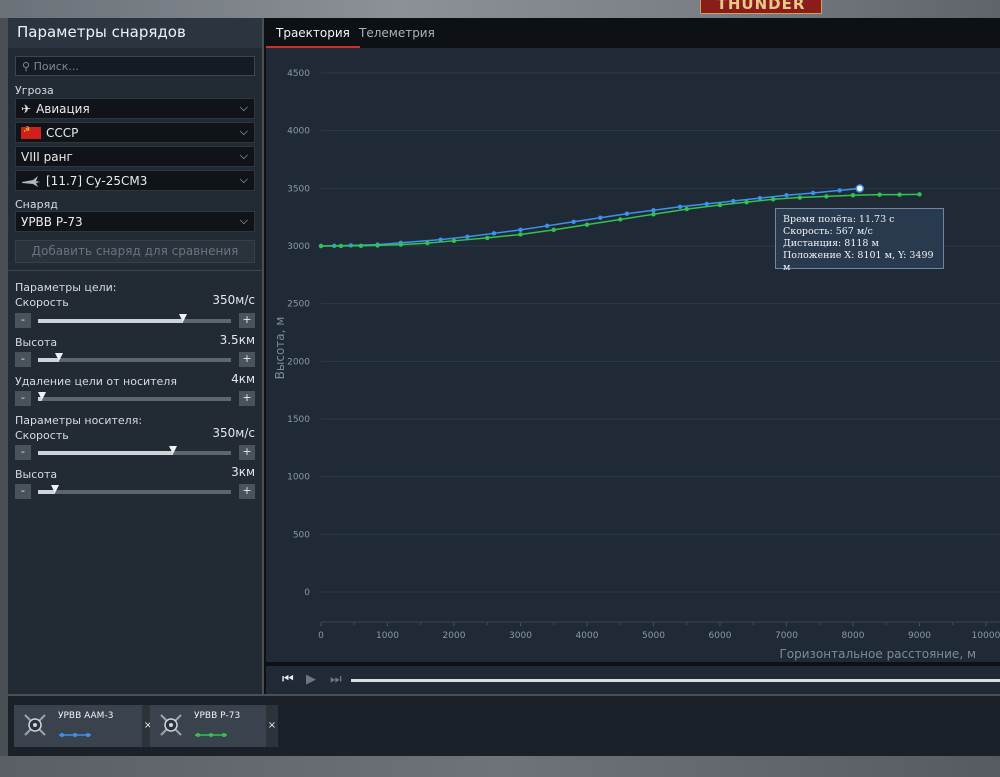 Image resolution: width=1000 pixels, height=777 pixels. Describe the element at coordinates (454, 636) in the screenshot. I see `x-tick-label: 2000` at that location.